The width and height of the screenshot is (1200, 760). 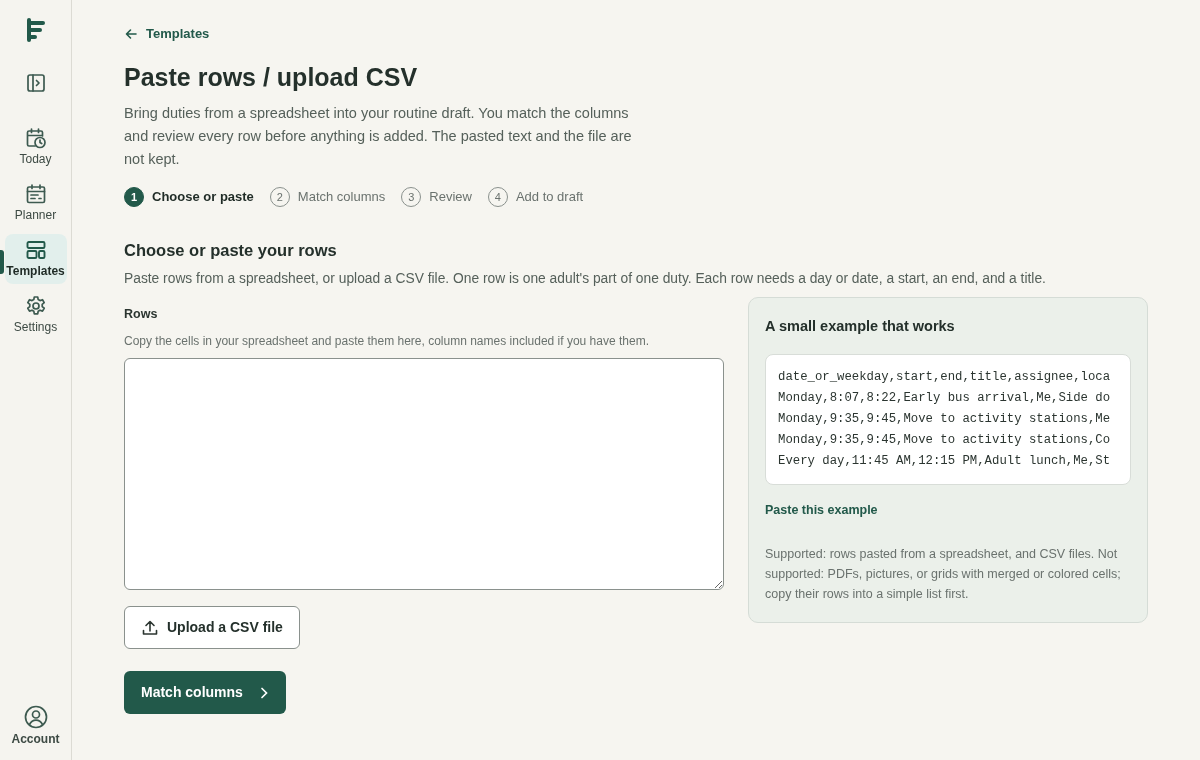 What do you see at coordinates (945, 420) in the screenshot?
I see `code-line: Monday,9:35,9:45,Move to activity stations,Me` at bounding box center [945, 420].